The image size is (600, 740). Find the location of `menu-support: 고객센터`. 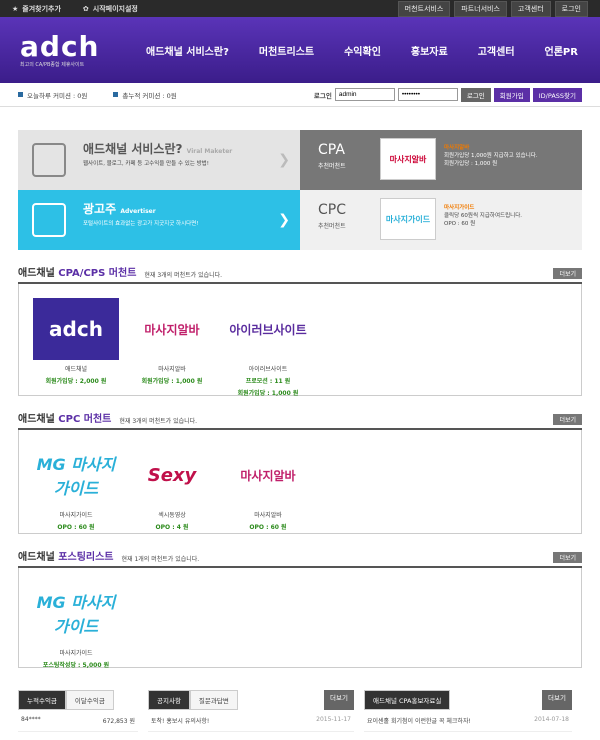

menu-support: 고객센터 is located at coordinates (496, 50).